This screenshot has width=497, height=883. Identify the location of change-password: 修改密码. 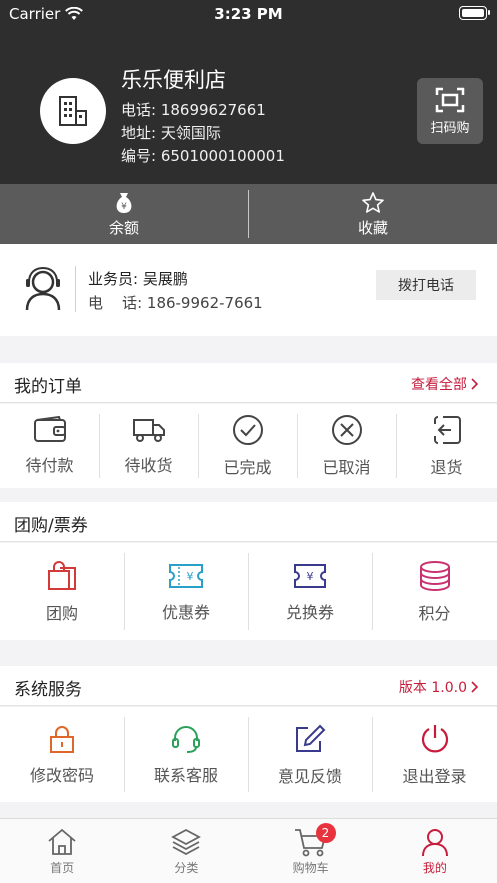
(62, 754).